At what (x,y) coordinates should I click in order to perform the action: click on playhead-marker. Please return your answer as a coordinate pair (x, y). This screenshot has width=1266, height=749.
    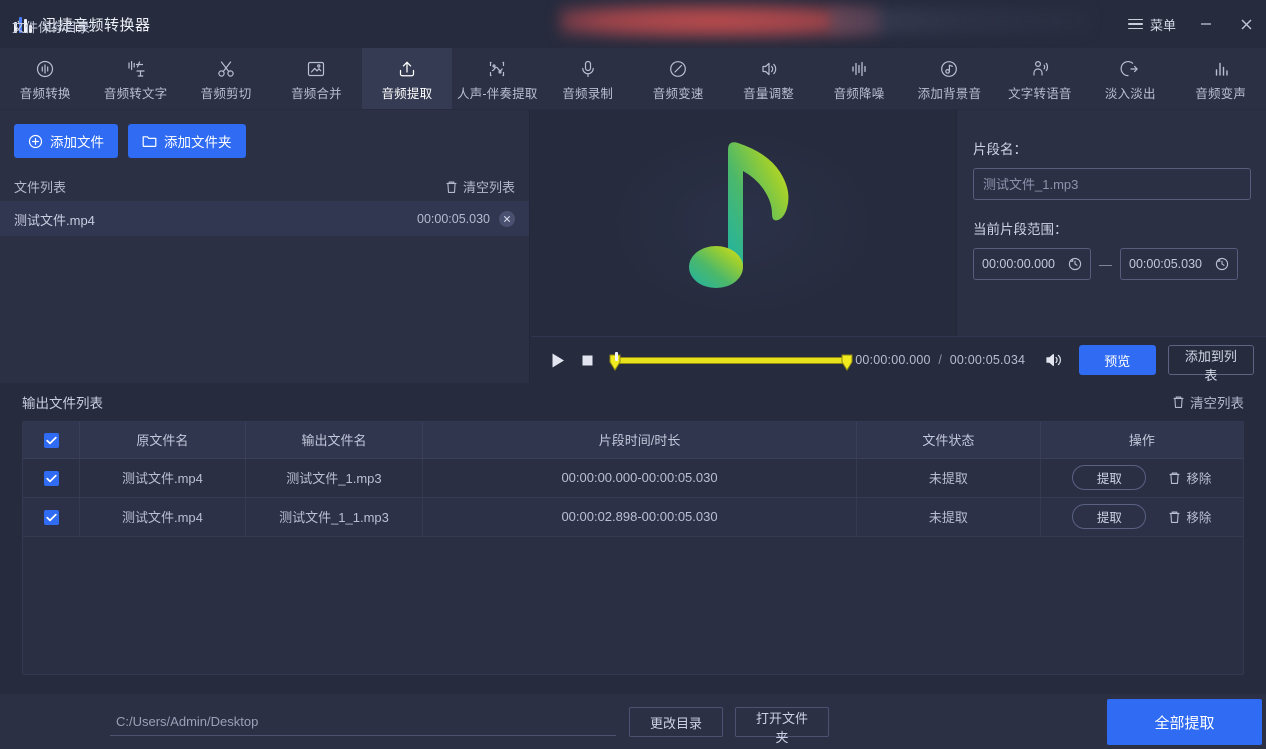
    Looking at the image, I should click on (617, 356).